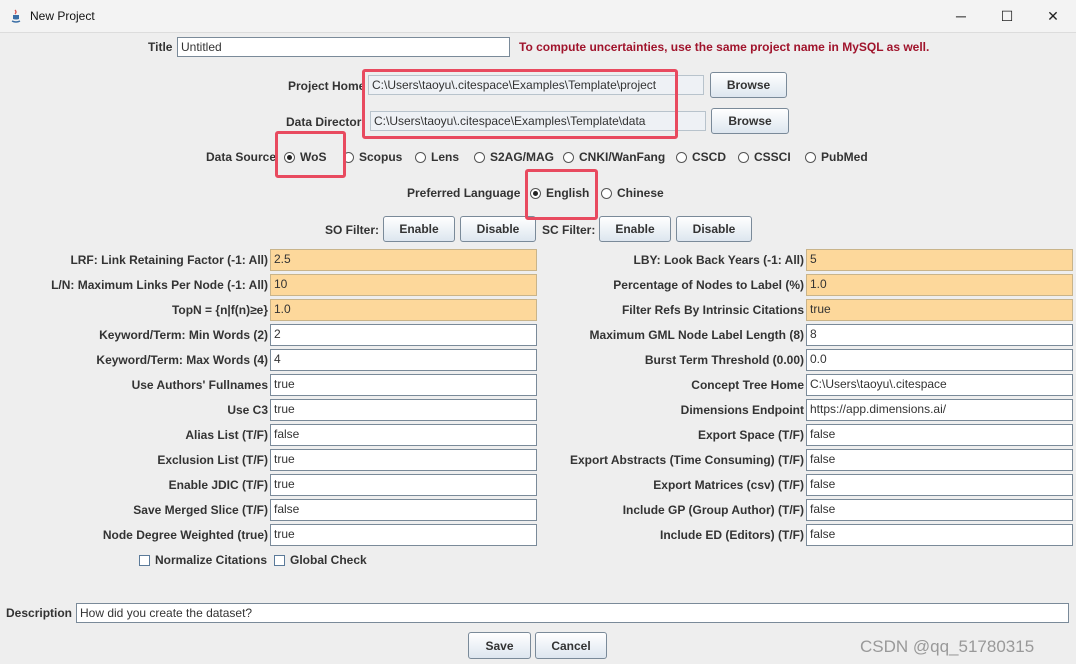  I want to click on radio-label: PubMed, so click(844, 157).